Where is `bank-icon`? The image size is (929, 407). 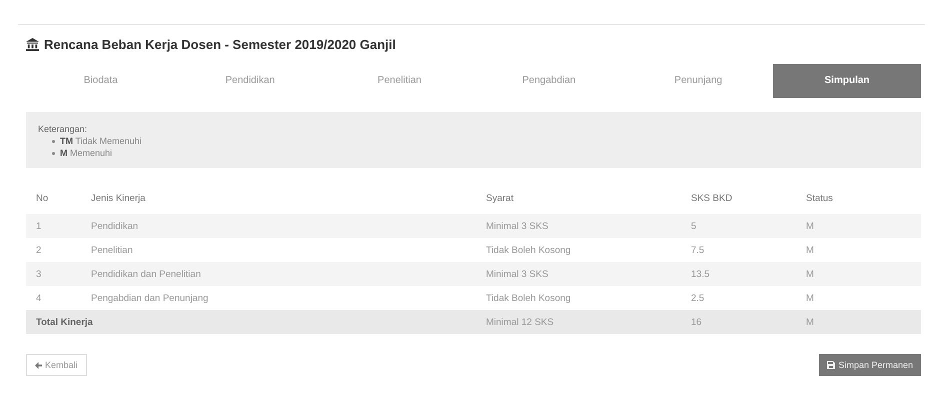 bank-icon is located at coordinates (32, 44).